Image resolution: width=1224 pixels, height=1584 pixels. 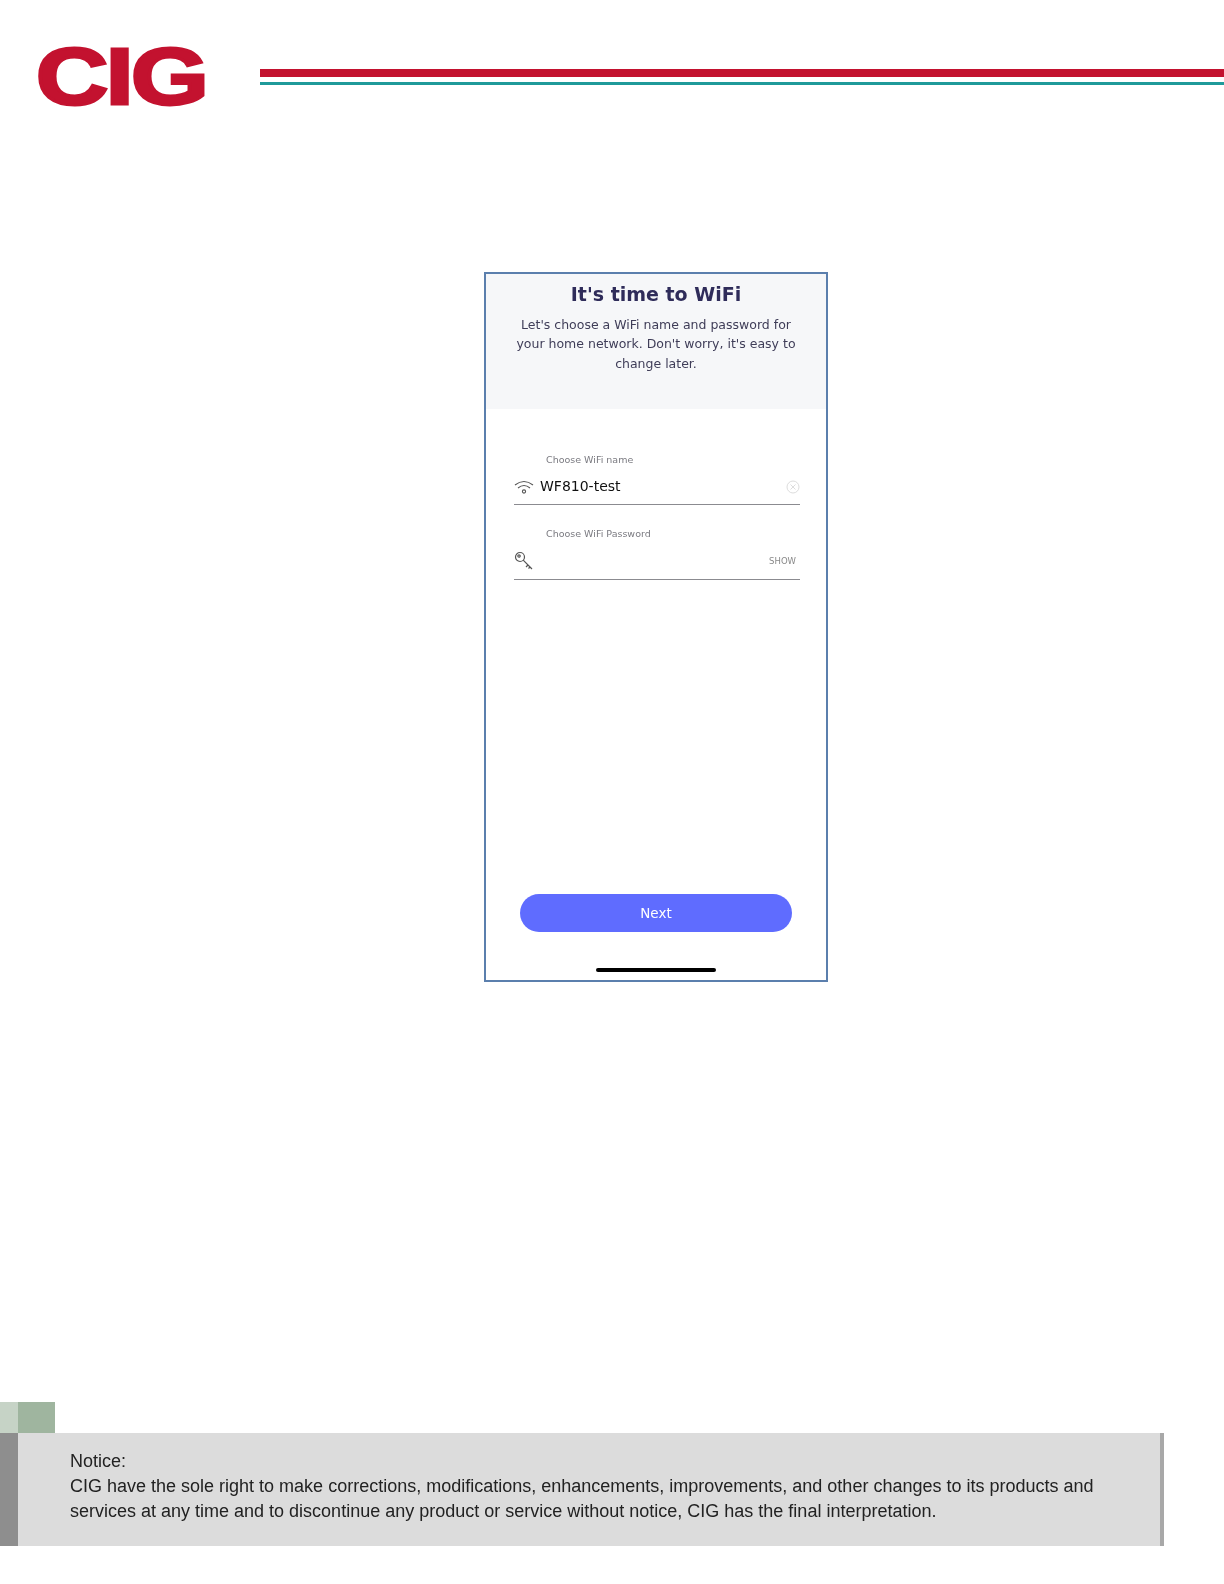 What do you see at coordinates (660, 487) in the screenshot?
I see `input-field: WF810-test` at bounding box center [660, 487].